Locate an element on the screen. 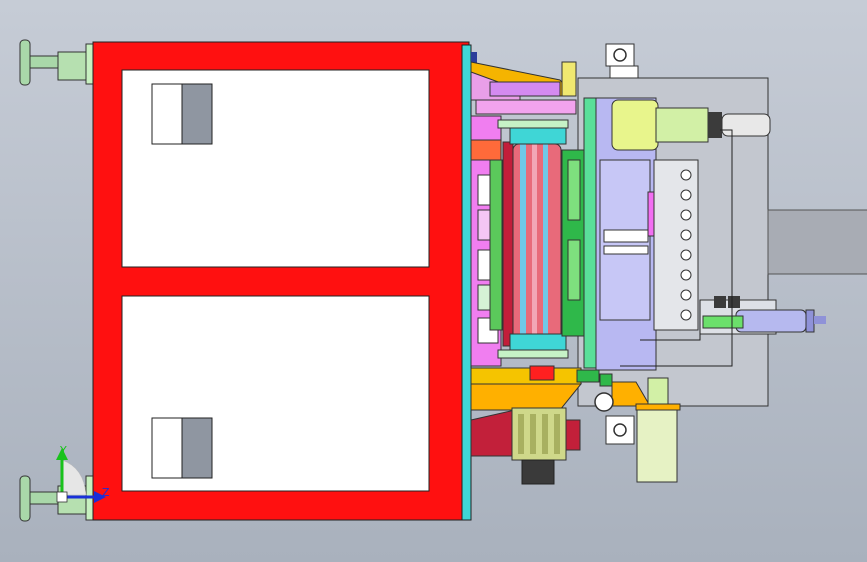  output-shaft is located at coordinates (817, 242).